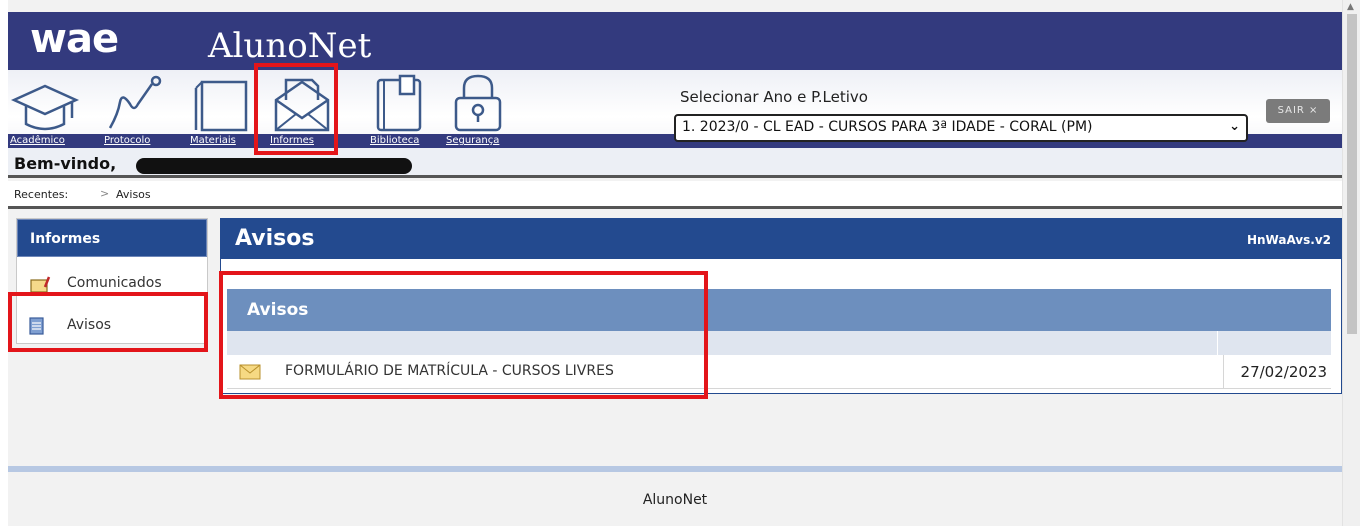  I want to click on sidebar-title: Informes, so click(65, 239).